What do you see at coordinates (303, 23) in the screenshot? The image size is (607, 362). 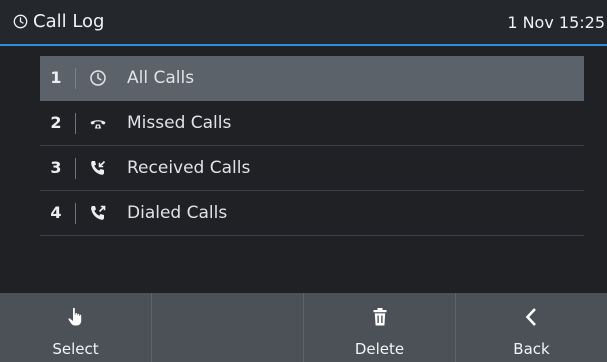 I see `header-bar: Call Log 1 Nov 15:25` at bounding box center [303, 23].